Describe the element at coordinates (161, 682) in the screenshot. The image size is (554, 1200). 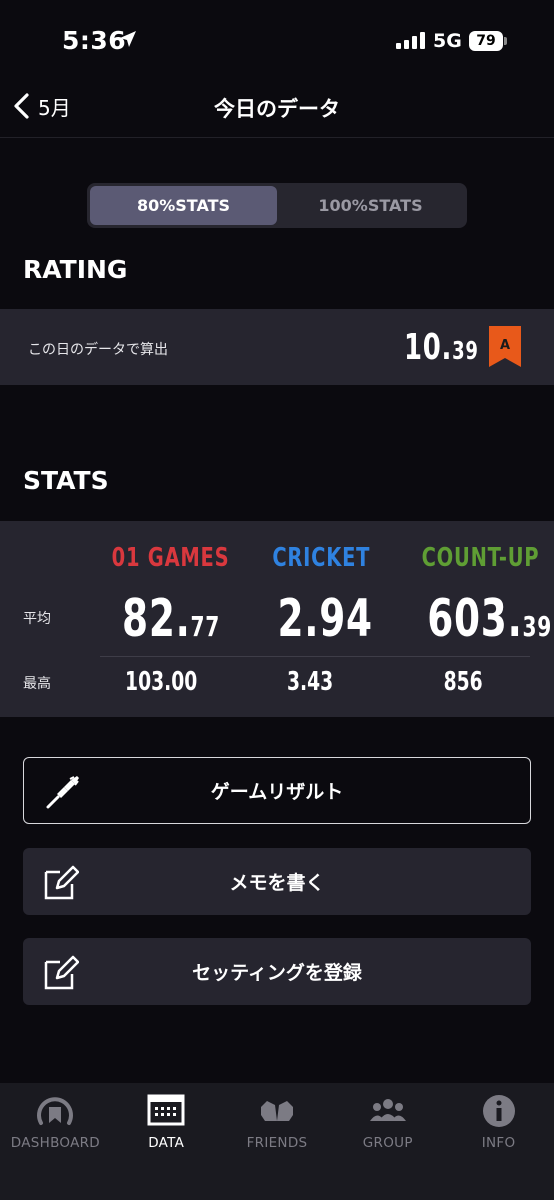
I see `max-01-games: 103.00` at that location.